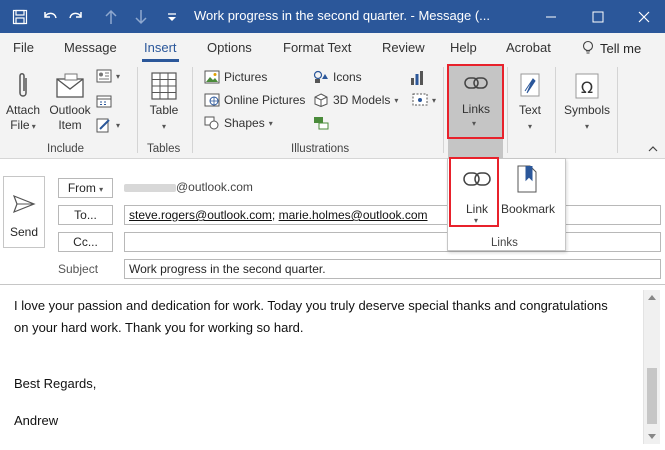 The height and width of the screenshot is (450, 665). What do you see at coordinates (90, 47) in the screenshot?
I see `tab-message: Message` at bounding box center [90, 47].